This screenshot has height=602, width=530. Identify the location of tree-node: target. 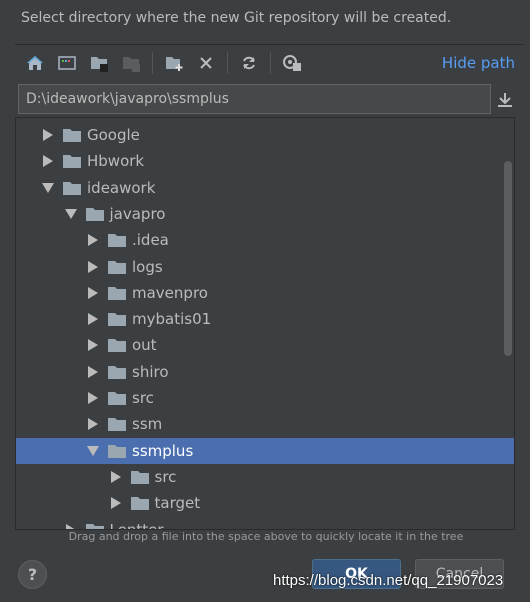
(265, 503).